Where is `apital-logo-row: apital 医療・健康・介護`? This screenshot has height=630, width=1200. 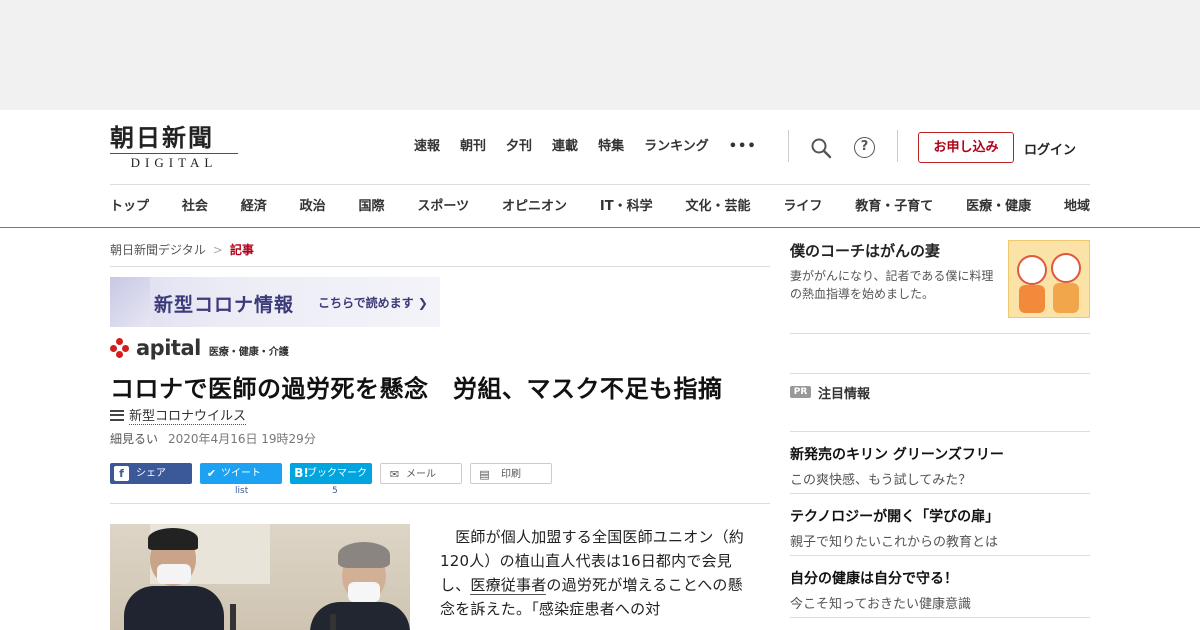 apital-logo-row: apital 医療・健康・介護 is located at coordinates (199, 348).